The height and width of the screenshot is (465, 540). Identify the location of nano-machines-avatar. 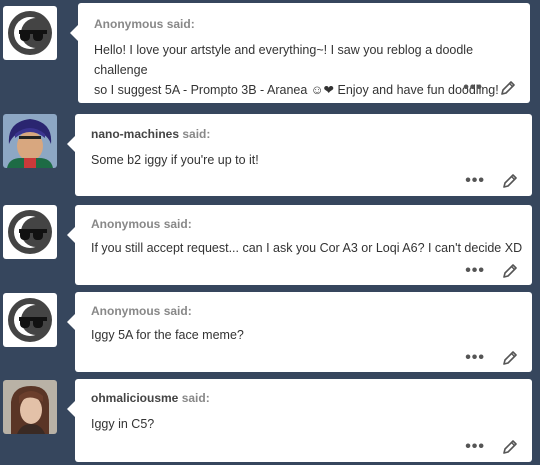
(30, 141).